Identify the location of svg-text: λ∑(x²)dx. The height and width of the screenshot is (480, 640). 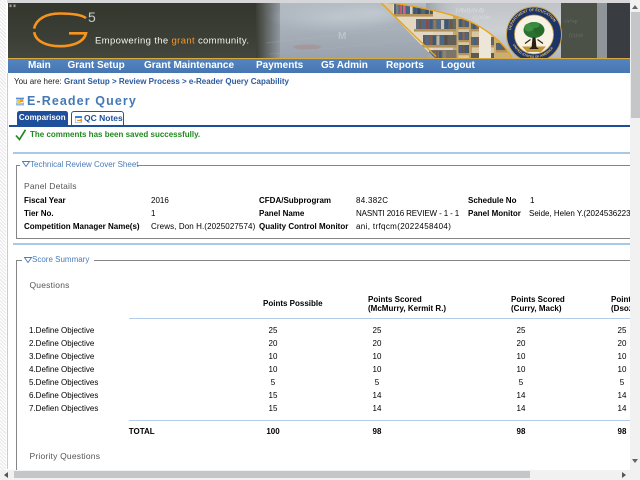
(481, 18).